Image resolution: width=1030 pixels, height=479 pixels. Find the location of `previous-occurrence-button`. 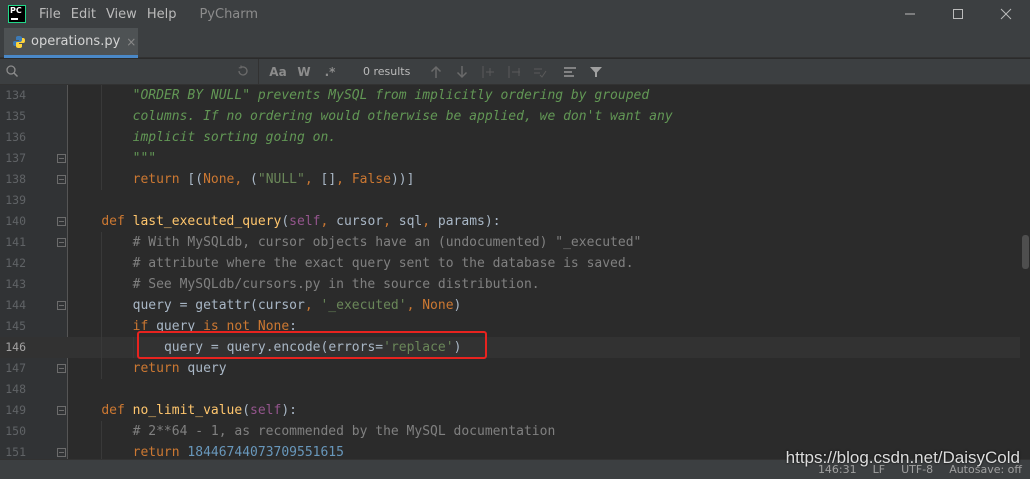

previous-occurrence-button is located at coordinates (436, 72).